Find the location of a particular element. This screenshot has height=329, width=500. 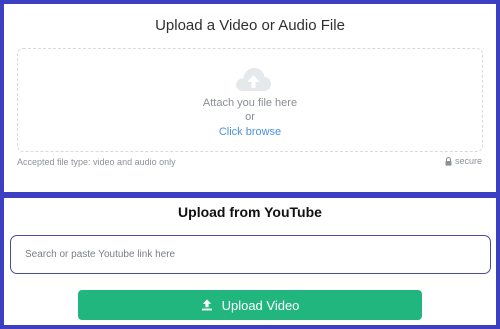

lock-icon is located at coordinates (448, 161).